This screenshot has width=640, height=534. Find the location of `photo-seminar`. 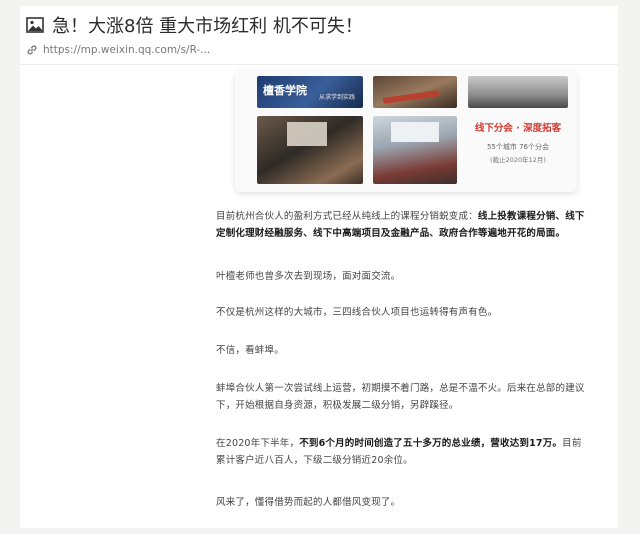

photo-seminar is located at coordinates (310, 150).